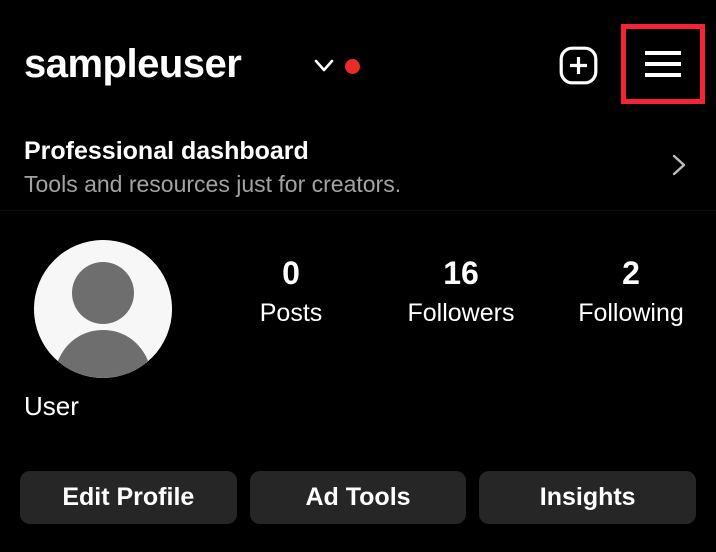 The width and height of the screenshot is (716, 552). Describe the element at coordinates (324, 65) in the screenshot. I see `chevron-down-icon` at that location.